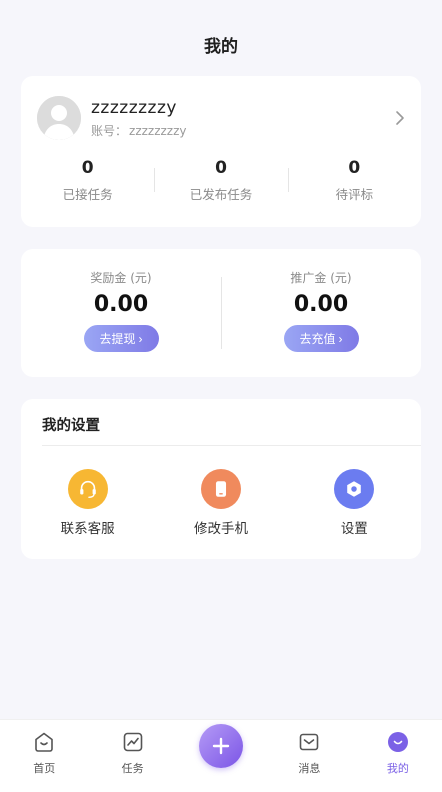  I want to click on setting-change-phone: 修改手机, so click(220, 503).